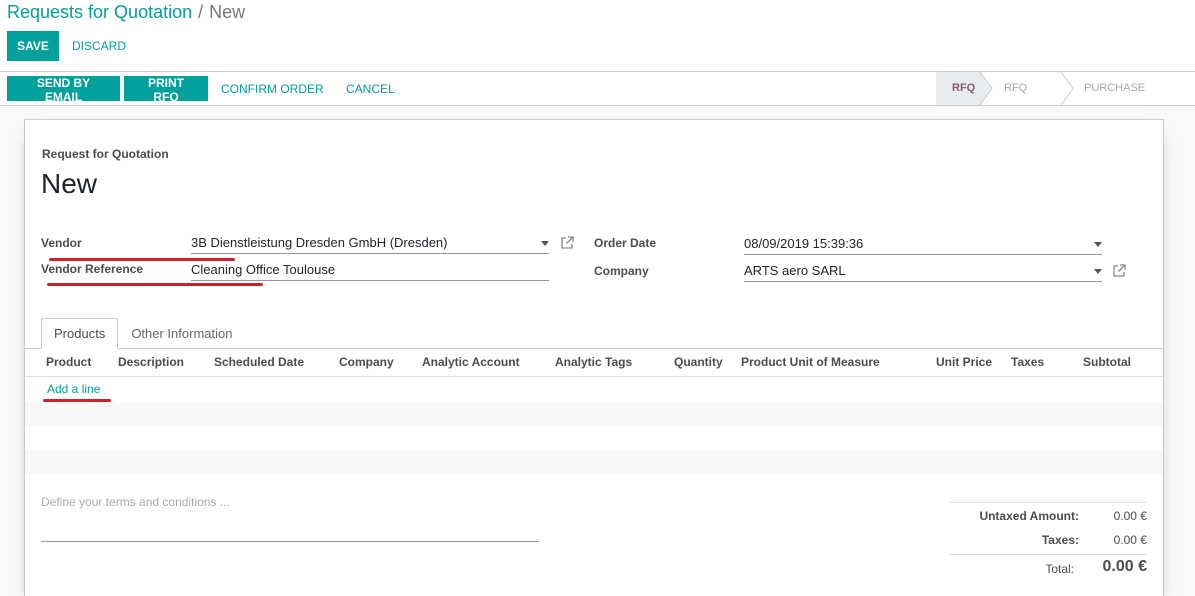 Image resolution: width=1195 pixels, height=596 pixels. Describe the element at coordinates (151, 362) in the screenshot. I see `column-header-description: Description` at that location.